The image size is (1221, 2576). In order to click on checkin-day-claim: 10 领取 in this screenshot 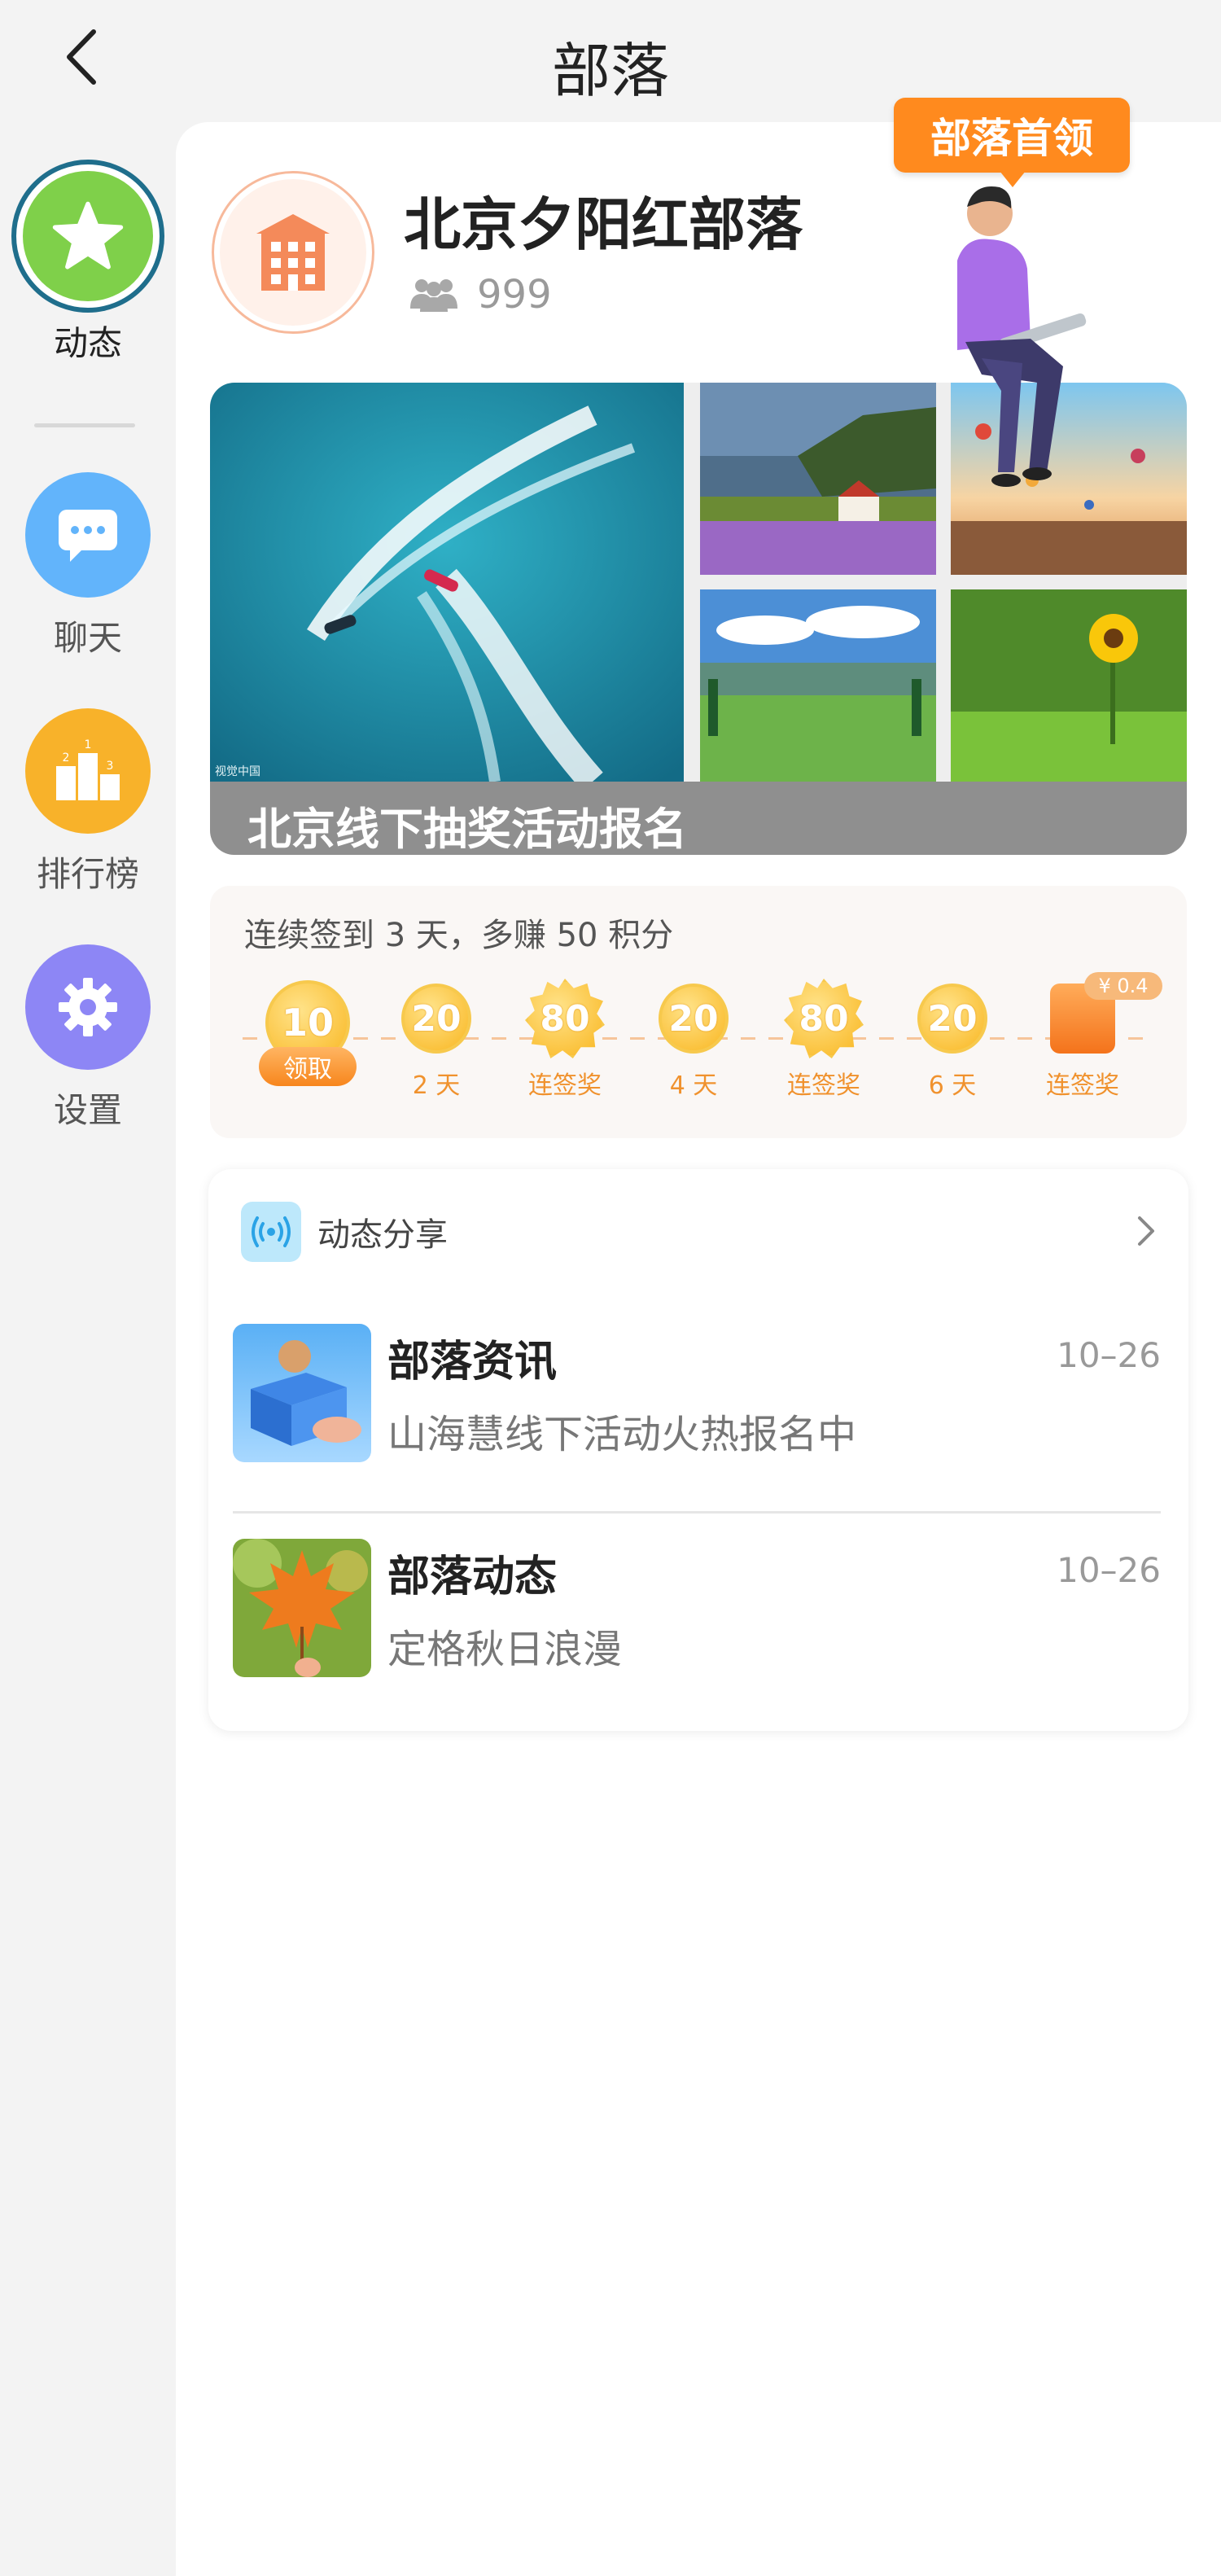, I will do `click(308, 1033)`.